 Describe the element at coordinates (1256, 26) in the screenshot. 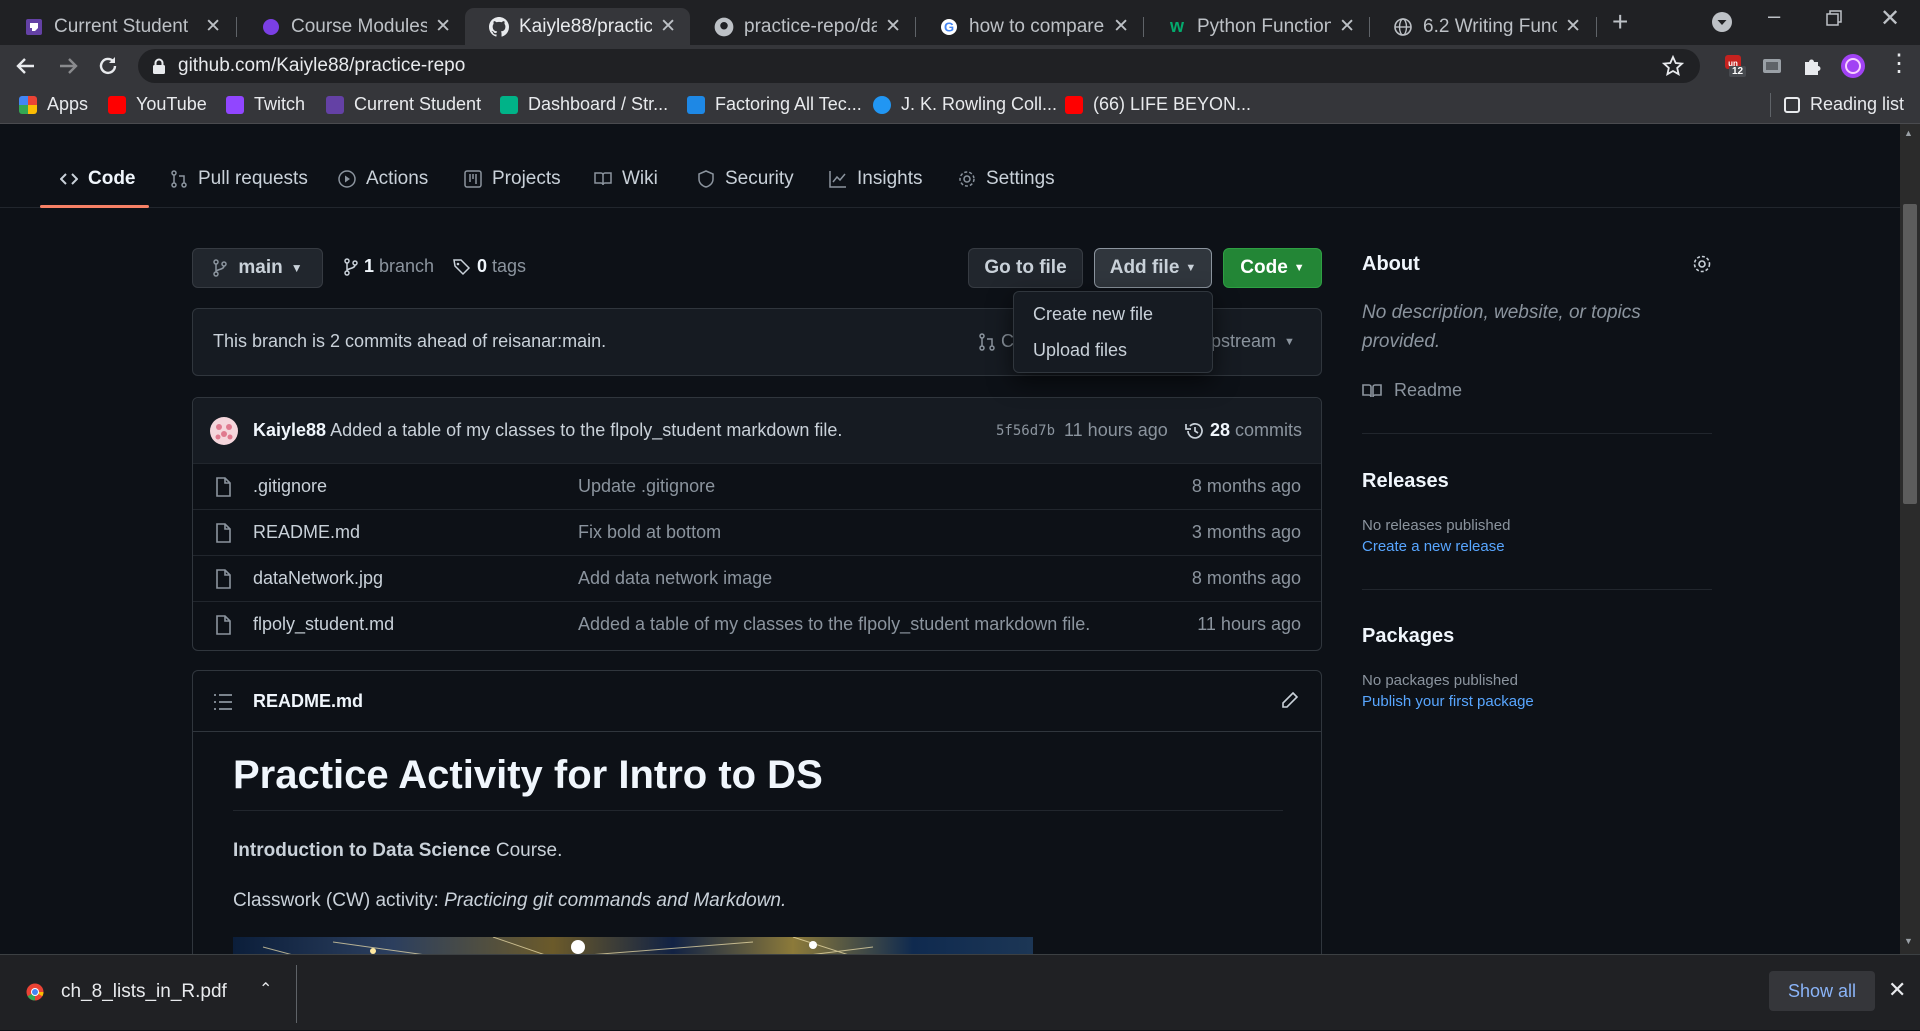

I see `browser-tab: w Python Functions ✕` at that location.